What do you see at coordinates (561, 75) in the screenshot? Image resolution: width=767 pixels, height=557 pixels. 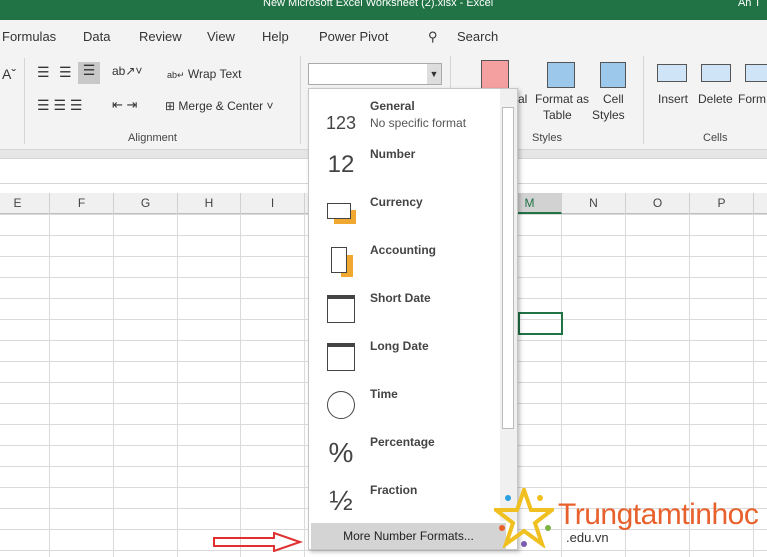 I see `format-as-table-icon` at bounding box center [561, 75].